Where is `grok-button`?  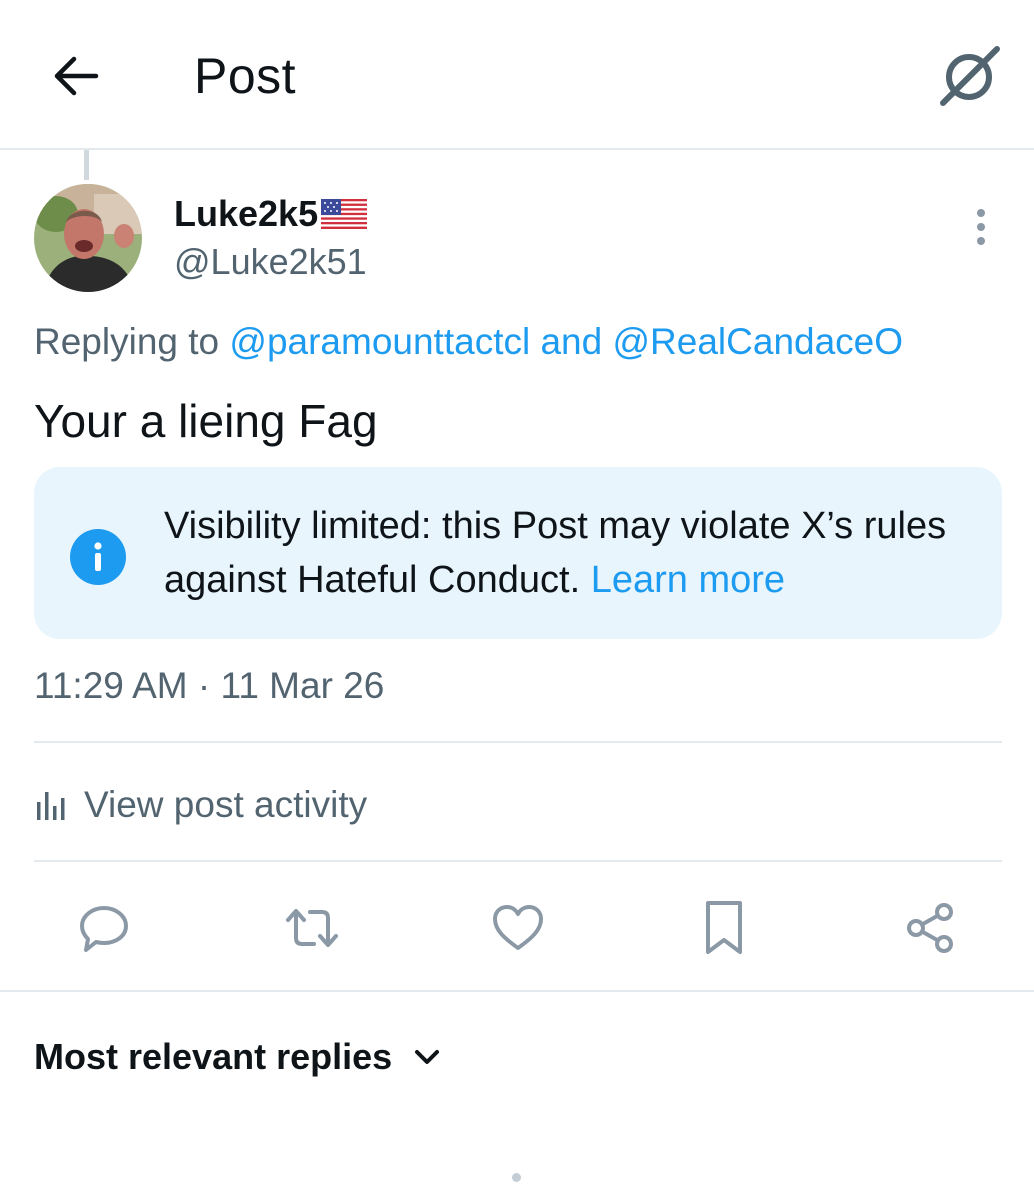
grok-button is located at coordinates (970, 76).